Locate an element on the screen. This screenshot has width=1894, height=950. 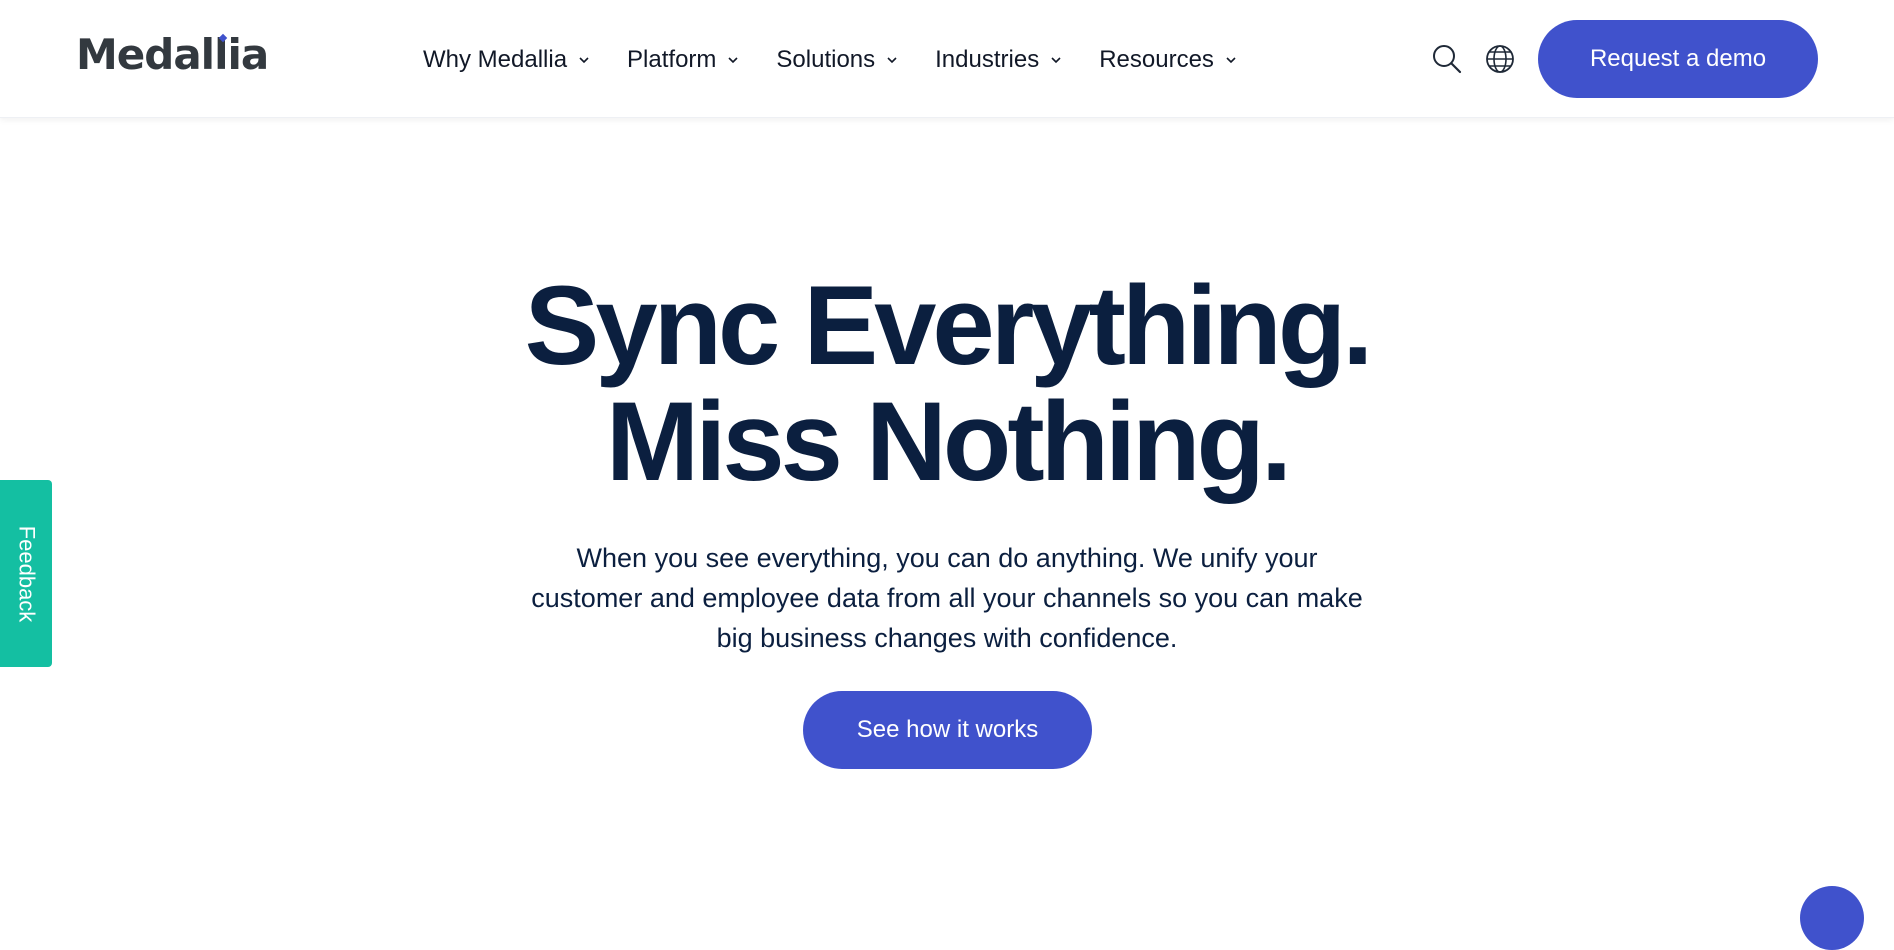
nav-item-platform: Platform is located at coordinates (683, 60).